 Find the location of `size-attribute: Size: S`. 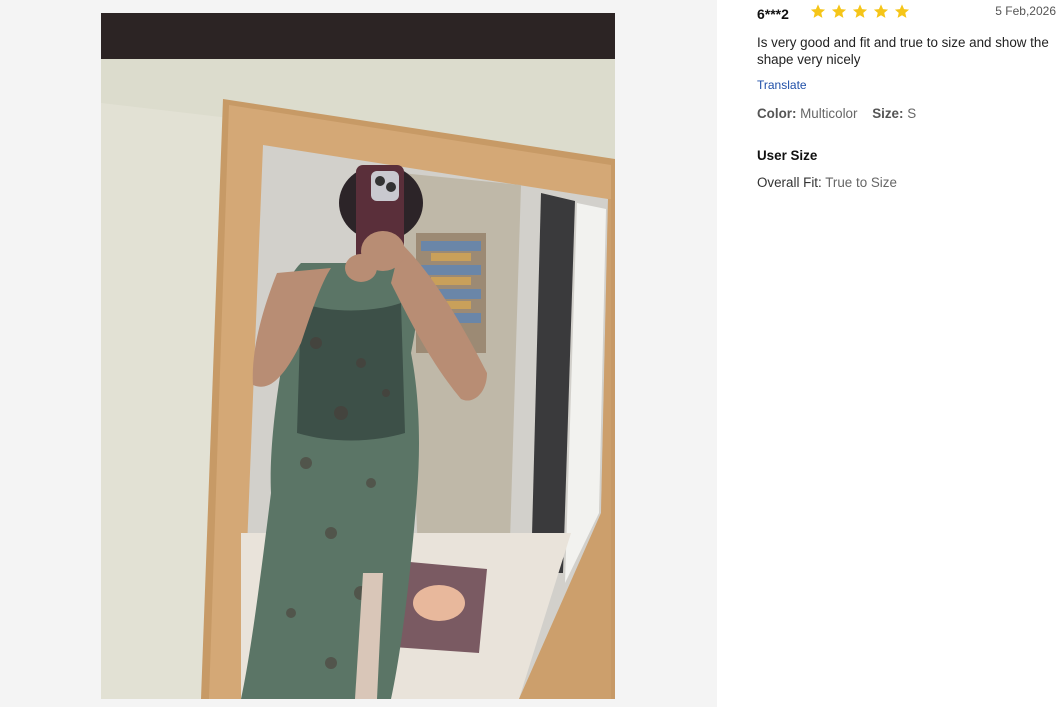

size-attribute: Size: S is located at coordinates (894, 113).